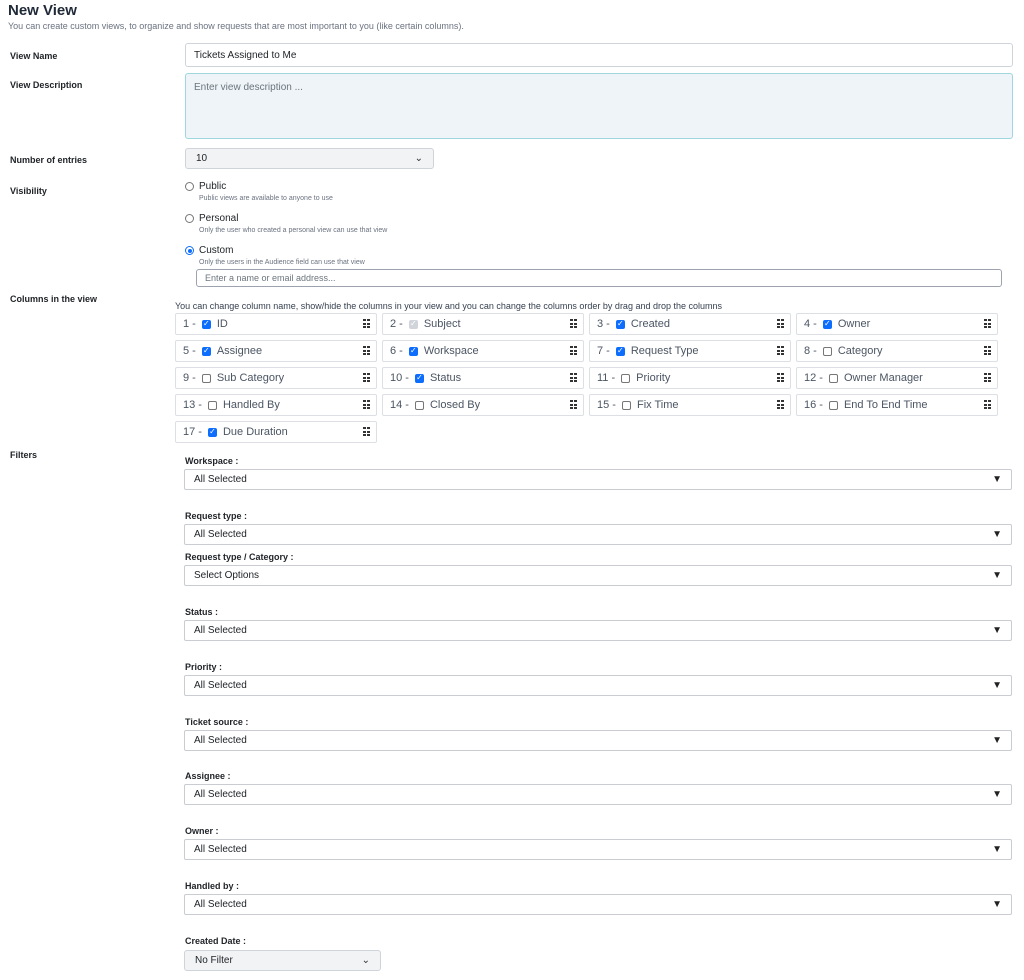 The image size is (1024, 980). Describe the element at coordinates (690, 324) in the screenshot. I see `column-item: 3 - ✓ Created` at that location.